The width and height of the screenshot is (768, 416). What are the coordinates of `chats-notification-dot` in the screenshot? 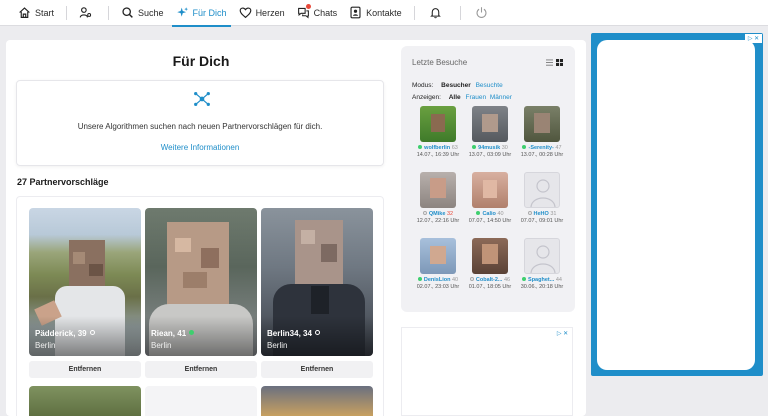 It's located at (308, 6).